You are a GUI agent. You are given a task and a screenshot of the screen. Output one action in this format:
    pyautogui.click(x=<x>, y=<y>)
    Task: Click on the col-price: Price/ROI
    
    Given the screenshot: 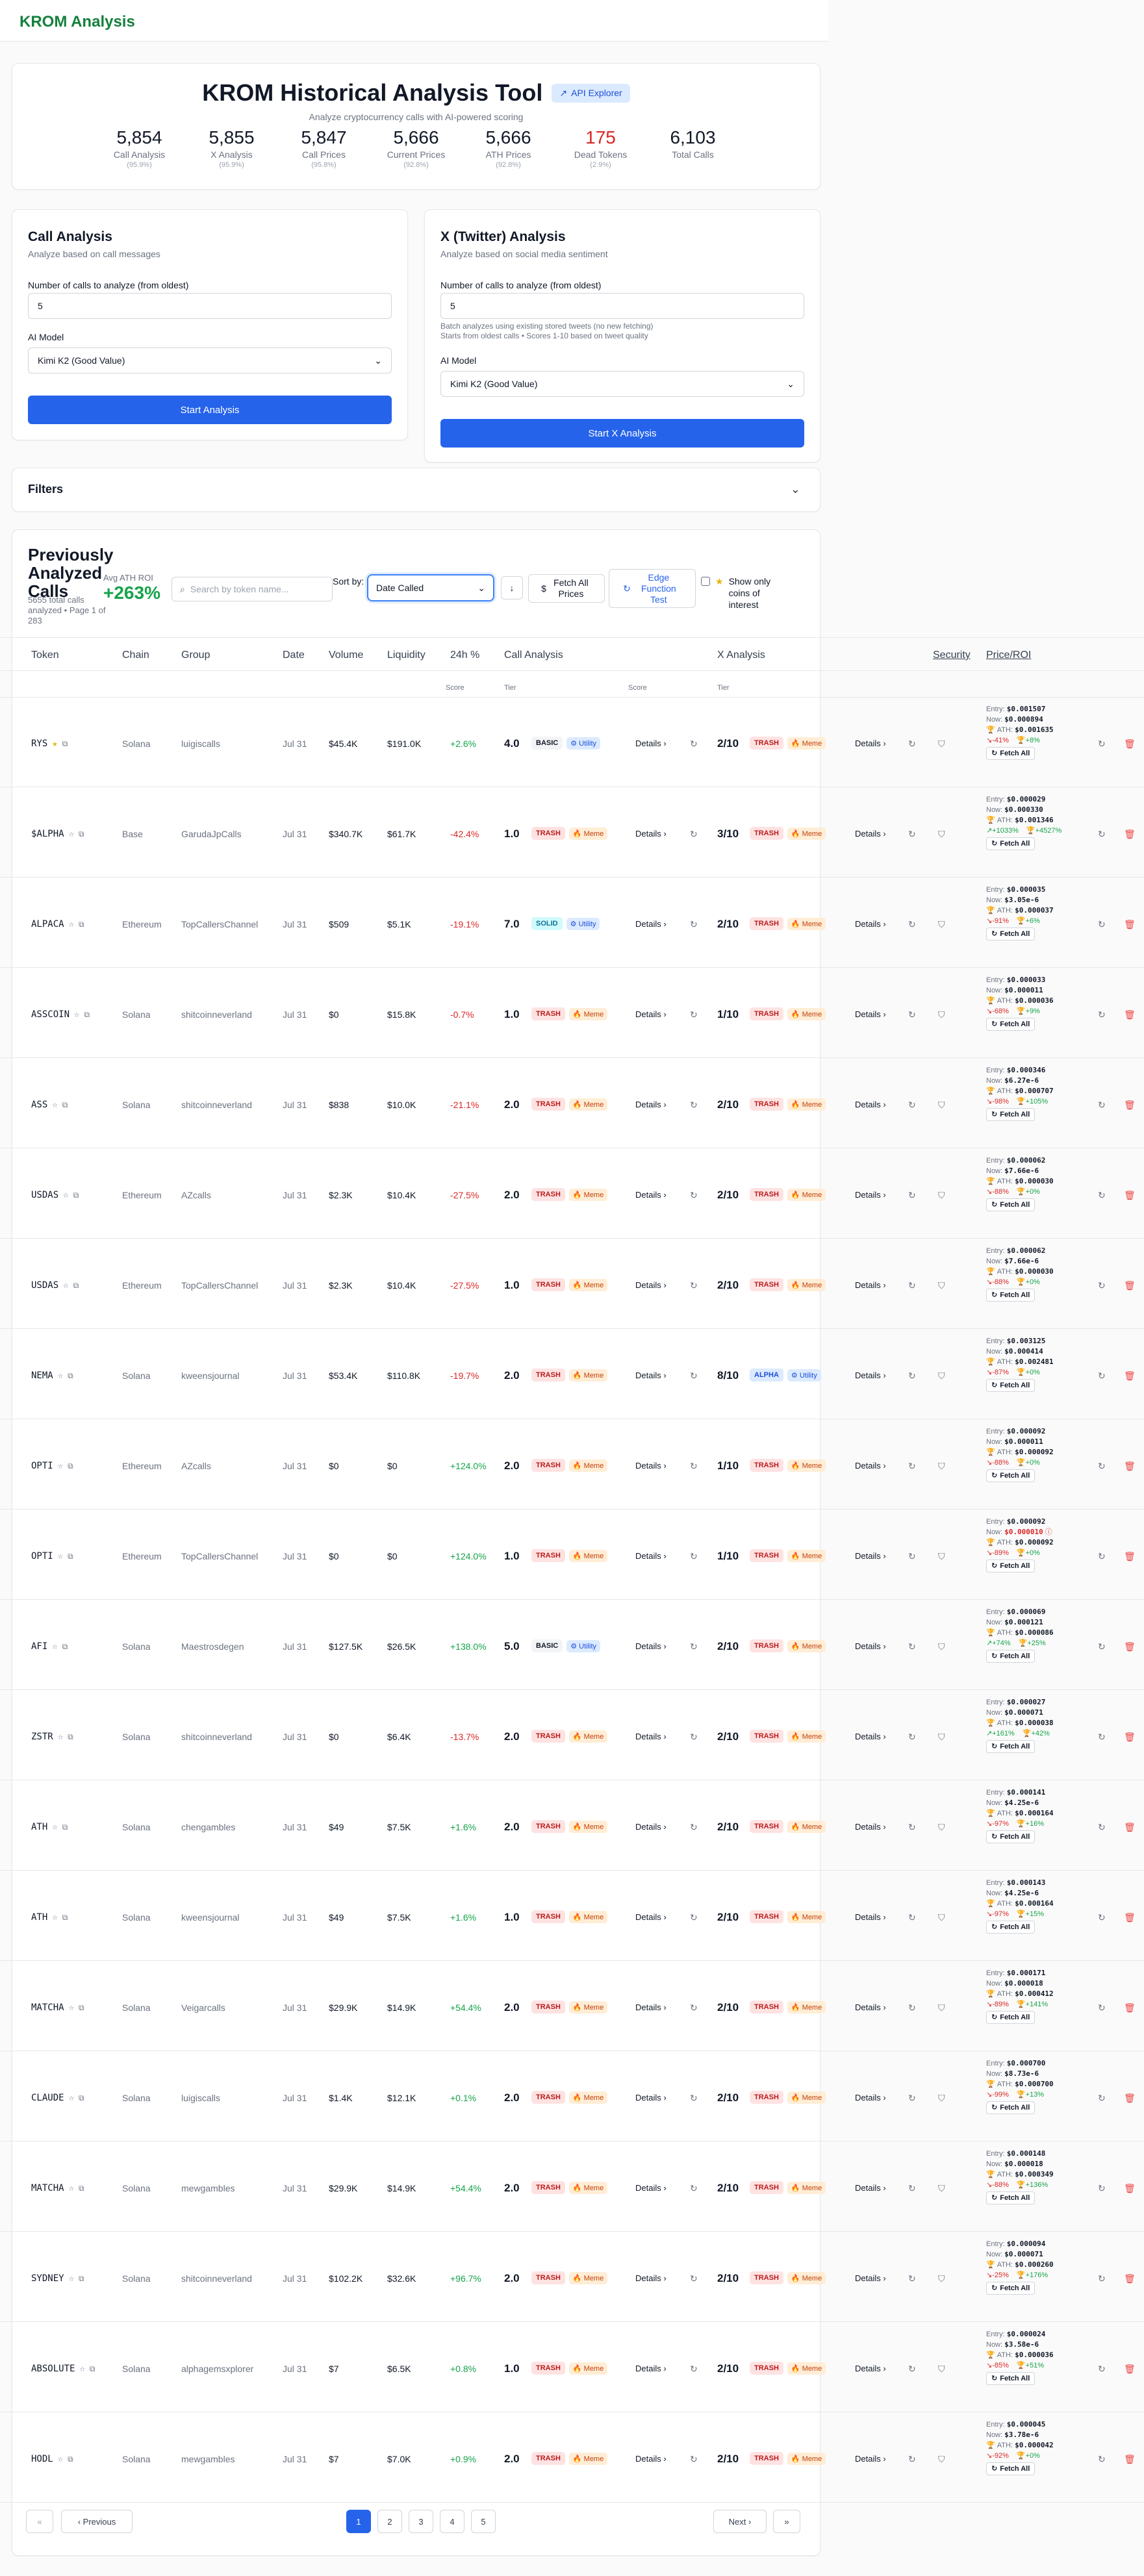 What is the action you would take?
    pyautogui.click(x=1008, y=655)
    